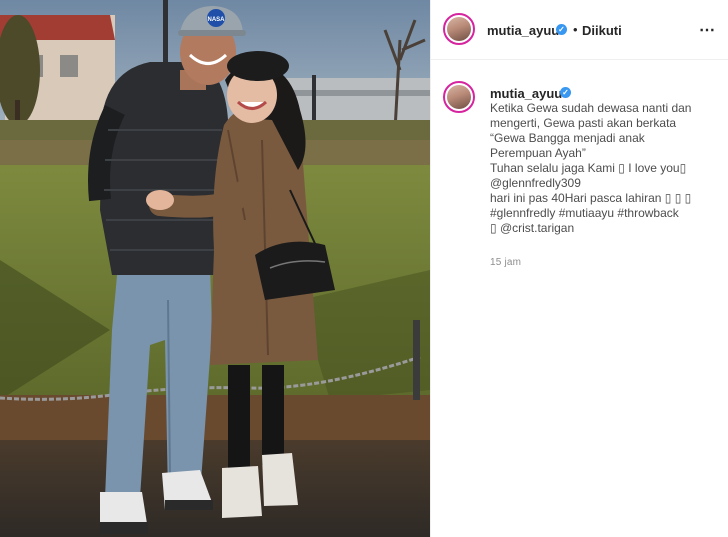 This screenshot has width=728, height=537. Describe the element at coordinates (579, 30) in the screenshot. I see `post-header: mutia_ayuu ✓ • Diikuti ⋯` at that location.